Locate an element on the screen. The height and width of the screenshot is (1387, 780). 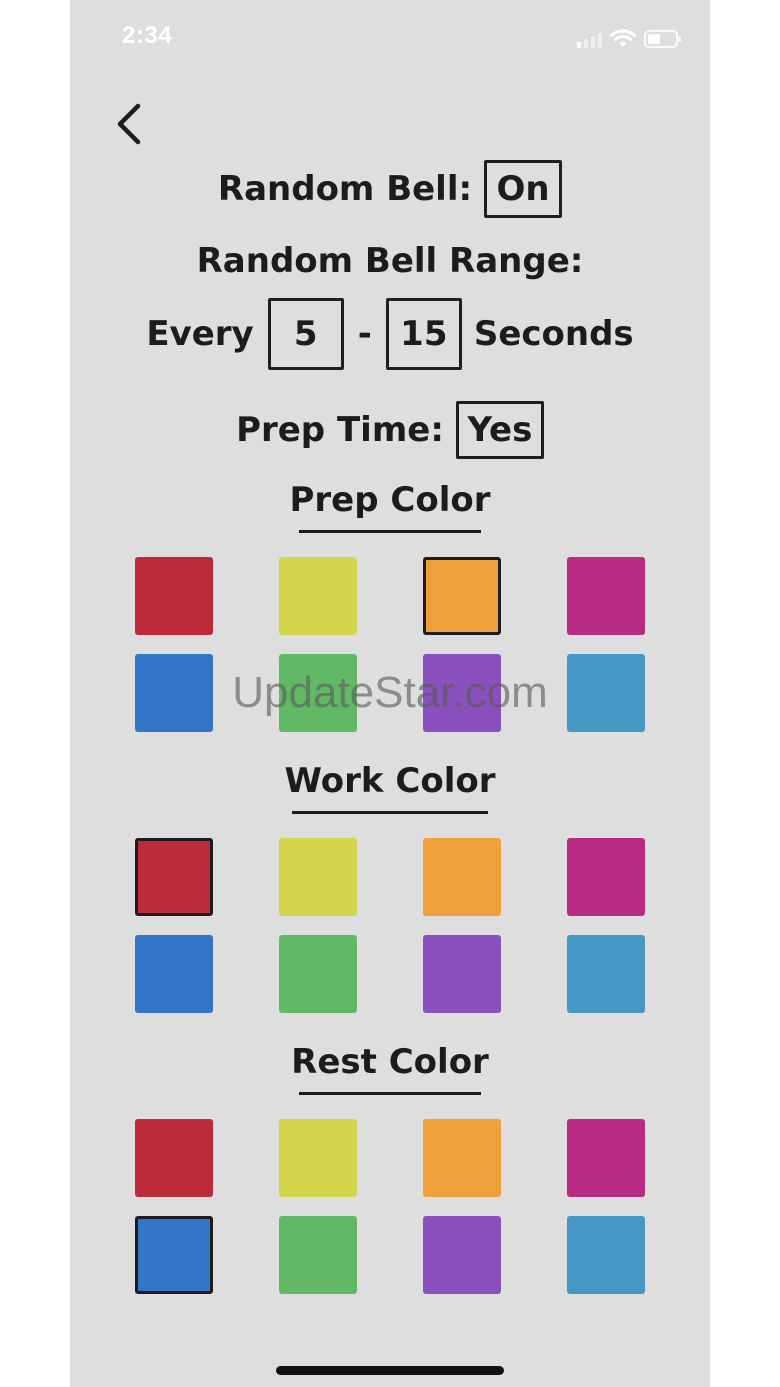
home-indicator is located at coordinates (390, 1370).